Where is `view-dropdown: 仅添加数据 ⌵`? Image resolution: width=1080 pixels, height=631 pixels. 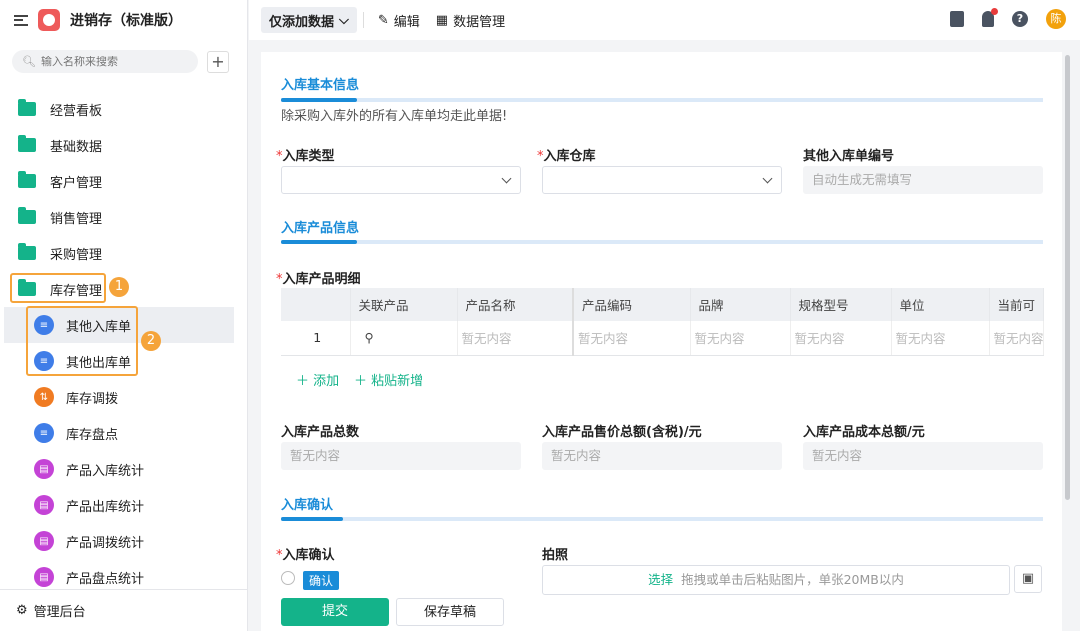 view-dropdown: 仅添加数据 ⌵ is located at coordinates (309, 20).